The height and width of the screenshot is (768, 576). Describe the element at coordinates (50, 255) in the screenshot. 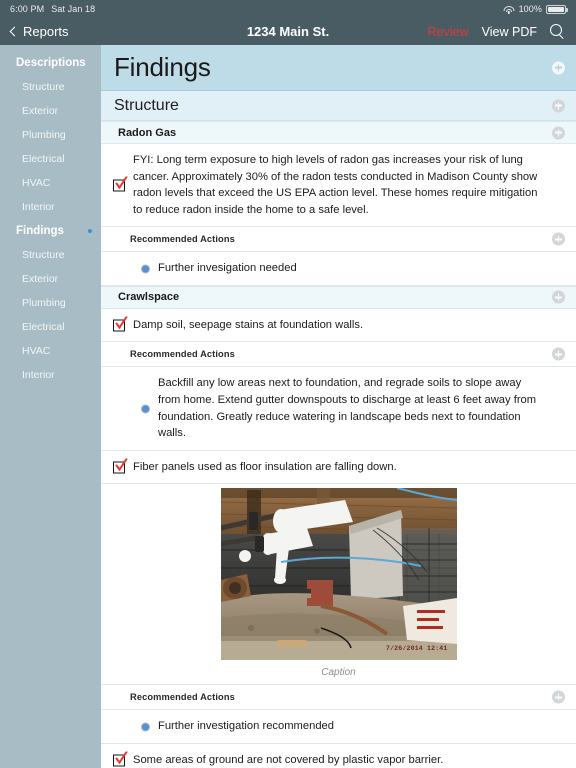

I see `sidebar-item-findings-structure: Structure` at that location.